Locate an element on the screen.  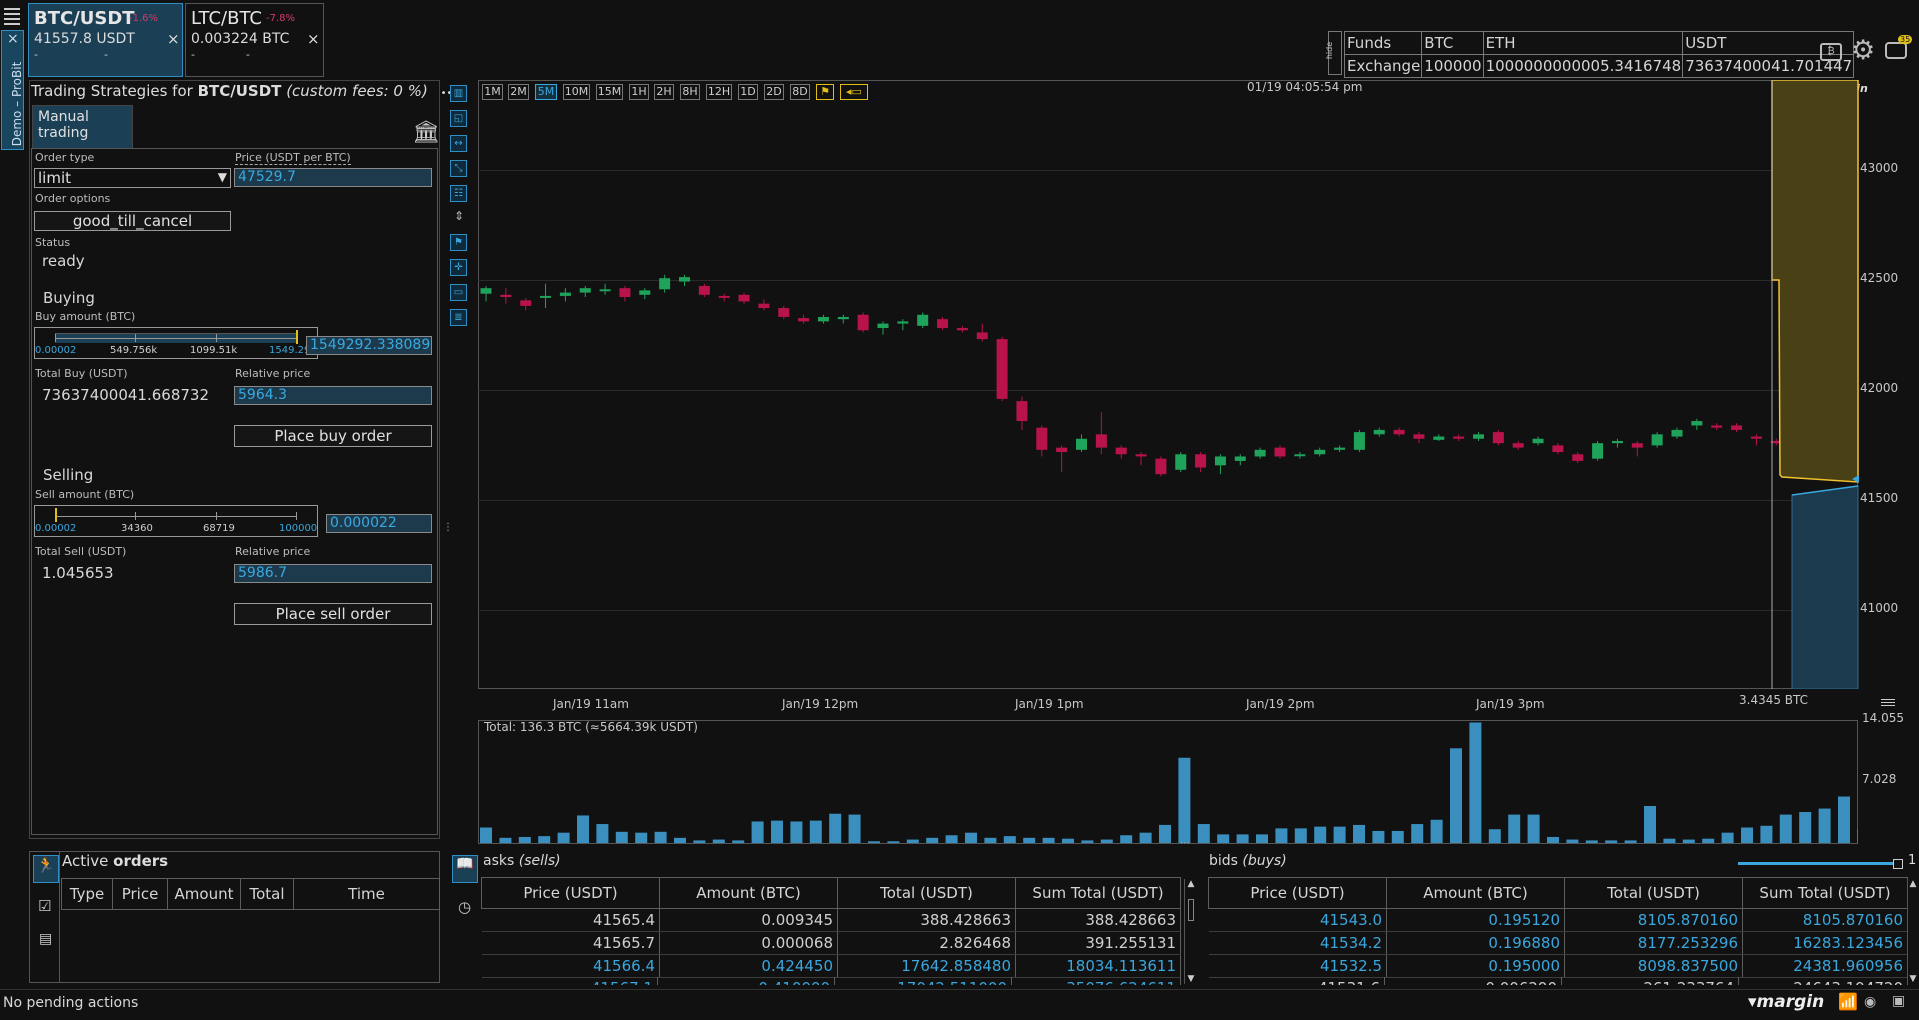
range-tool-icon: ↔ is located at coordinates (458, 143).